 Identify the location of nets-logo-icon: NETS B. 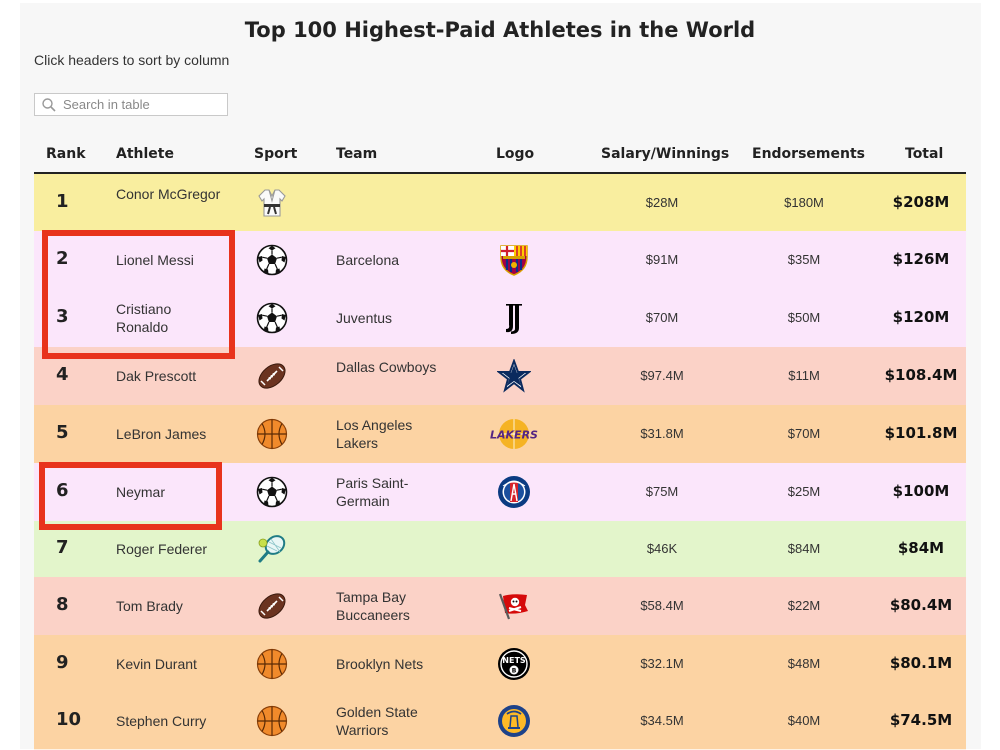
(514, 664).